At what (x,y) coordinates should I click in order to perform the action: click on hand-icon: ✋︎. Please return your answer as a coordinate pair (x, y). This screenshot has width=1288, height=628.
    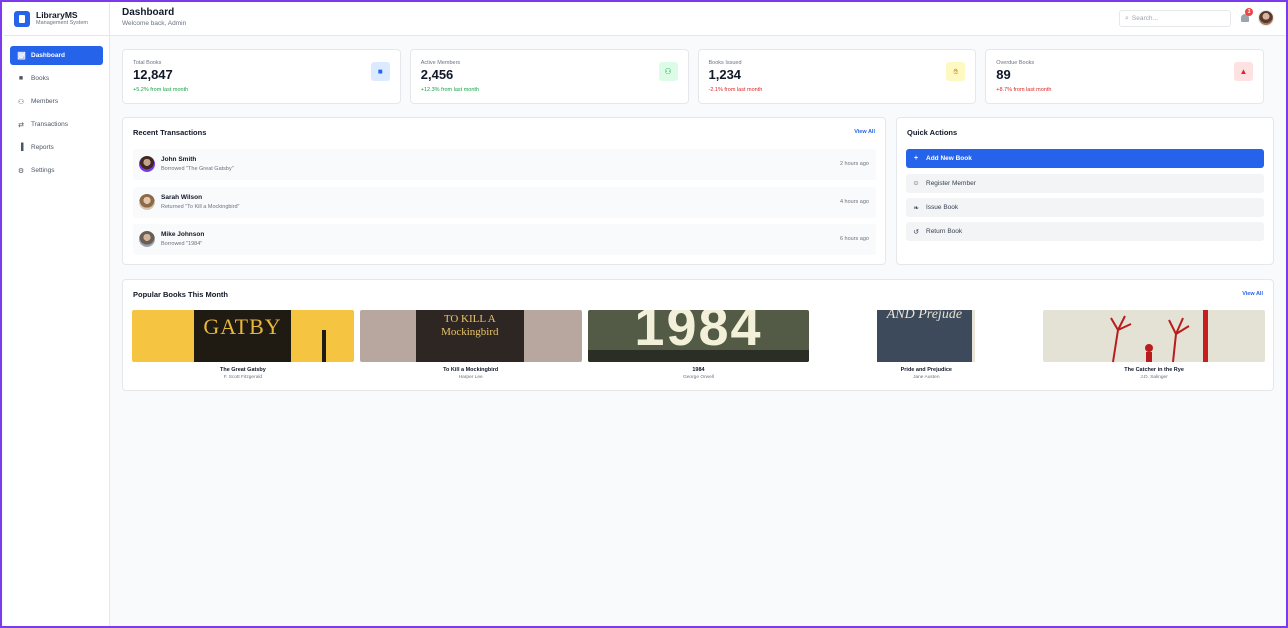
    Looking at the image, I should click on (956, 71).